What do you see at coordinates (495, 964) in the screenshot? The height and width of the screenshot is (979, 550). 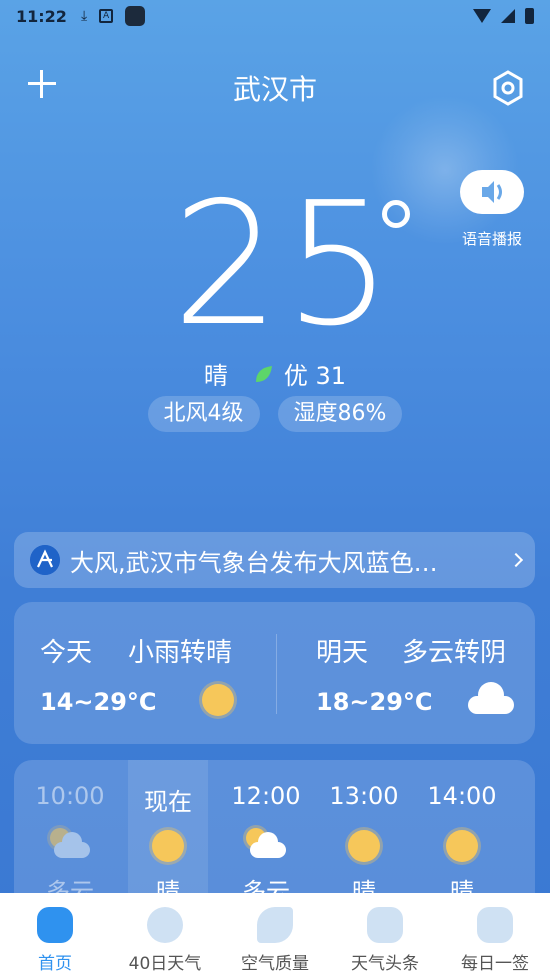 I see `tab-label: 每日一签` at bounding box center [495, 964].